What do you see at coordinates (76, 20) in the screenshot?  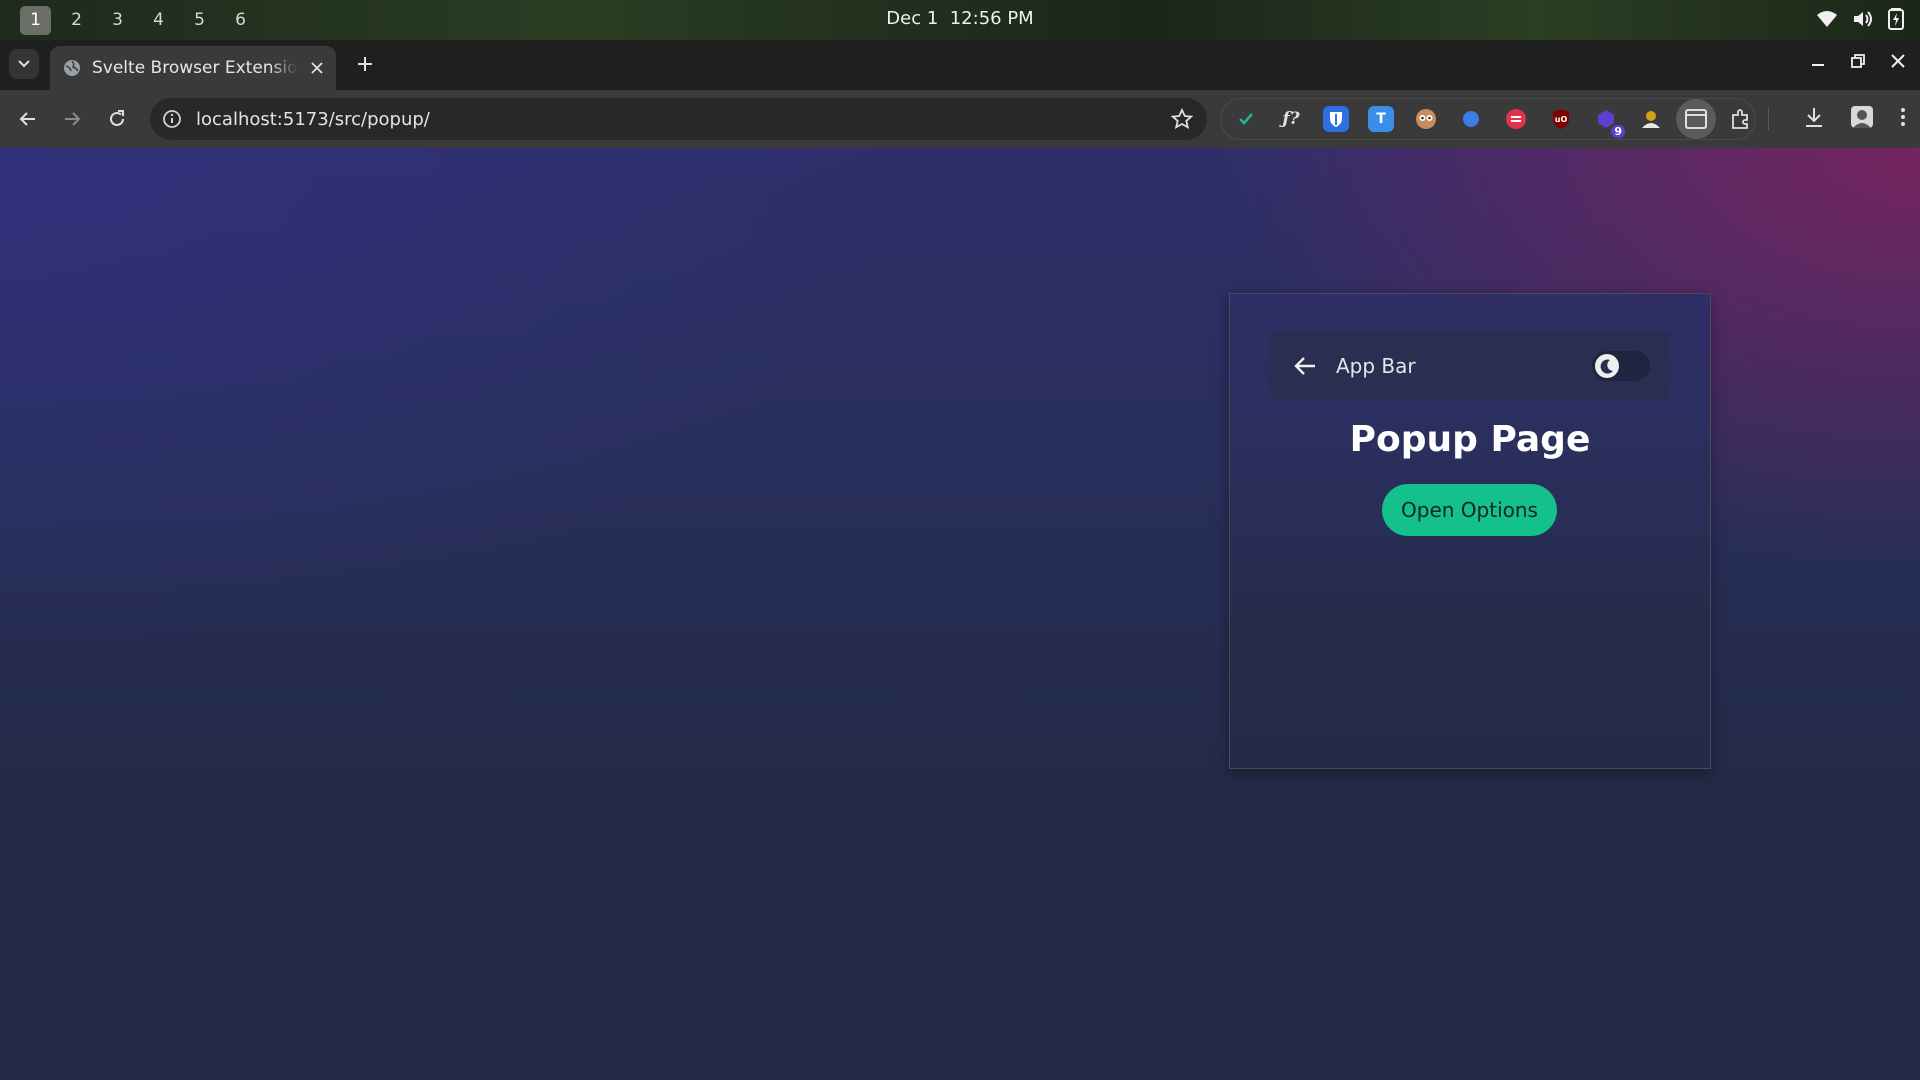 I see `workspace-2: 2` at bounding box center [76, 20].